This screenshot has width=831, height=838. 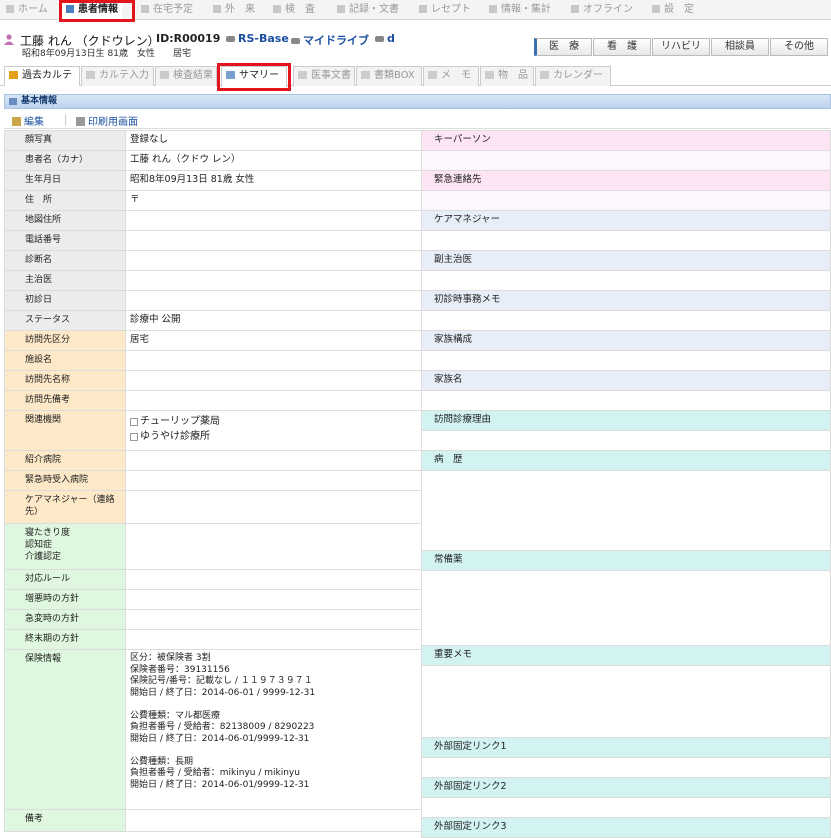 I want to click on tab-label: カレンダー, so click(x=578, y=75).